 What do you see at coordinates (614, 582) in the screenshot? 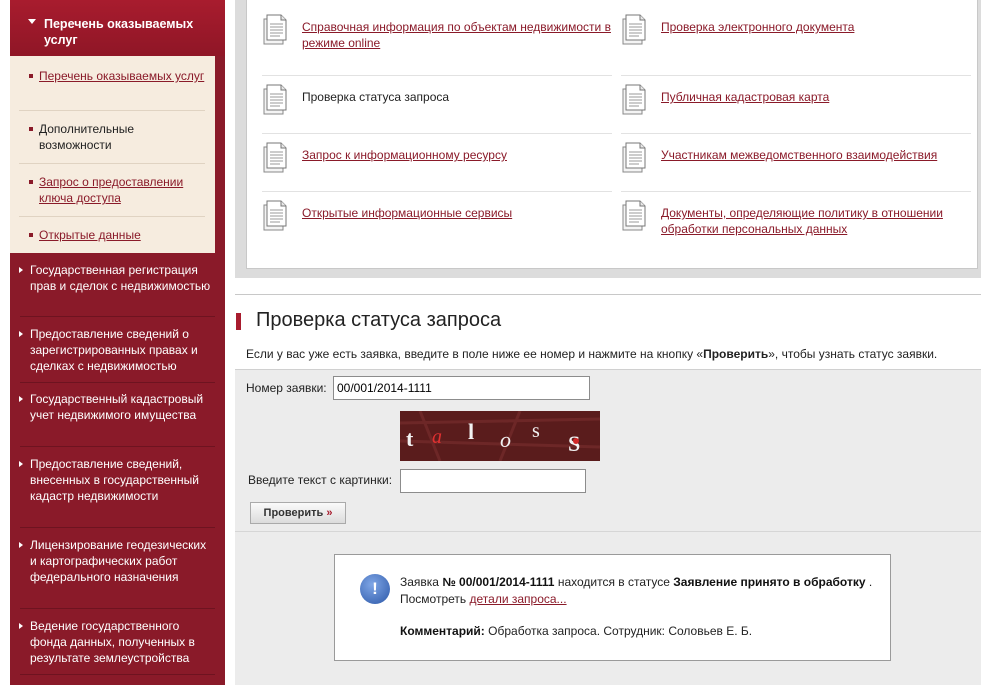
I see `status-middle: находится в статусе` at bounding box center [614, 582].